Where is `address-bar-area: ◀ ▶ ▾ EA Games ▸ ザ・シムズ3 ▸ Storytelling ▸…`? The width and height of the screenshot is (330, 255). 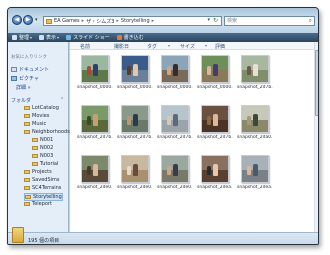
address-bar-area: ◀ ▶ ▾ EA Games ▸ ザ・シムズ3 ▸ Storytelling ▸… is located at coordinates (163, 20).